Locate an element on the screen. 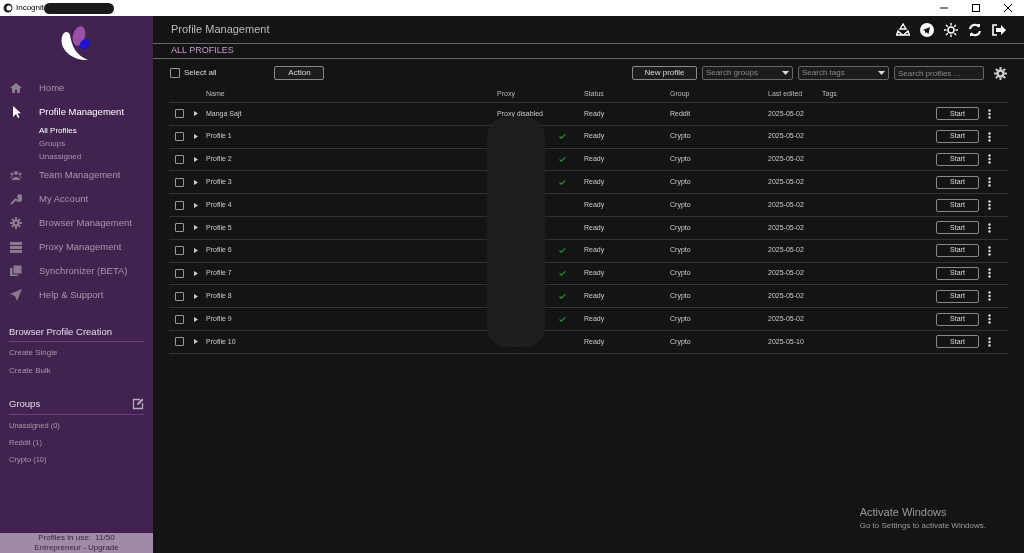 This screenshot has width=1024, height=553. close-icon is located at coordinates (1008, 8).